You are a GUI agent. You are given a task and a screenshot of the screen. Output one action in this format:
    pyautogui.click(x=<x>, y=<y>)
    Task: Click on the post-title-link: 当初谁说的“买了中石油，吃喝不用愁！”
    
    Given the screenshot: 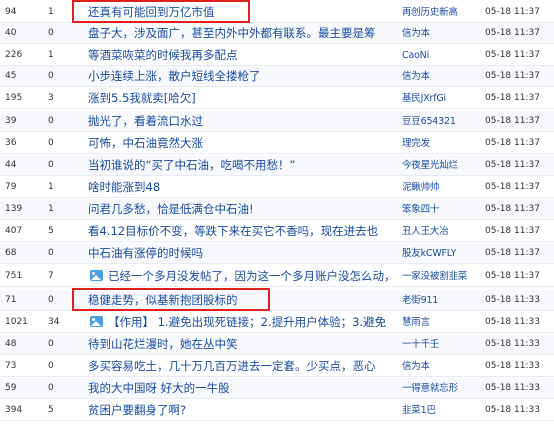 What is the action you would take?
    pyautogui.click(x=191, y=165)
    